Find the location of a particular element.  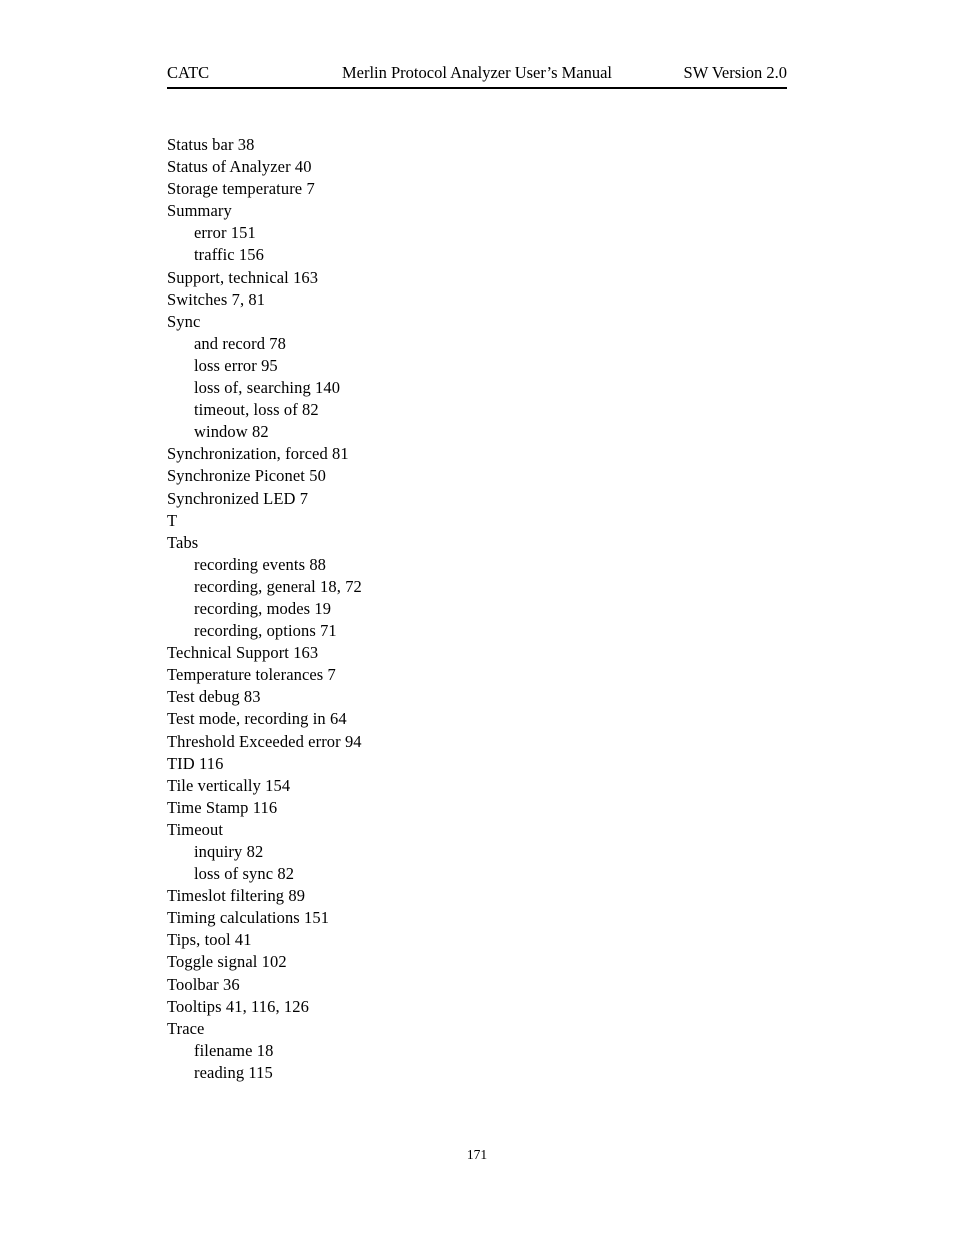

index-entry: Temperature tolerances 7 is located at coordinates (251, 675).